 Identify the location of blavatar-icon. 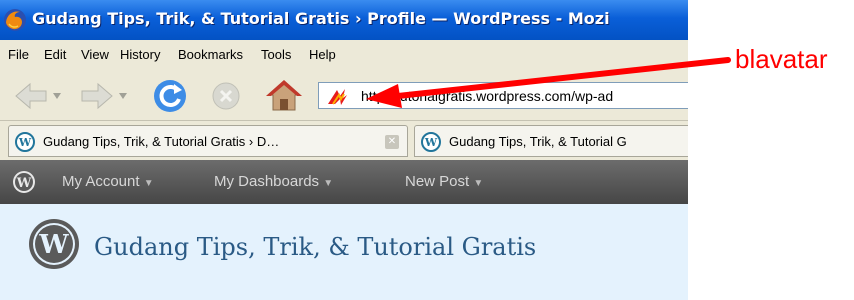
(337, 97).